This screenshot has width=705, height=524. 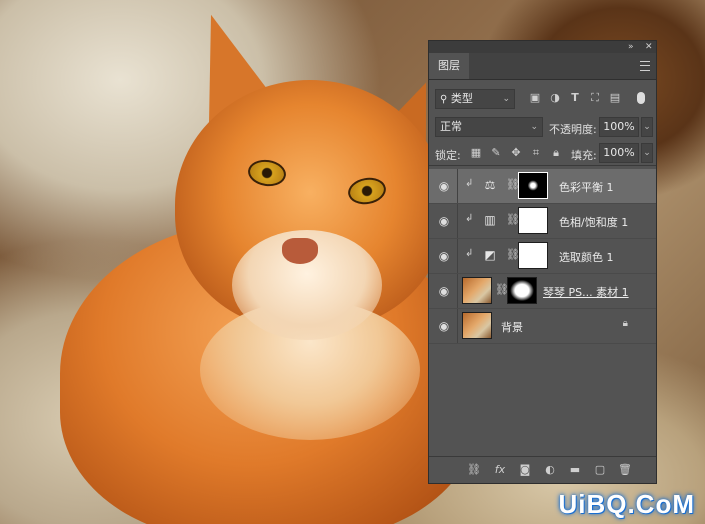 What do you see at coordinates (625, 470) in the screenshot?
I see `trash-icon: 🗑︎` at bounding box center [625, 470].